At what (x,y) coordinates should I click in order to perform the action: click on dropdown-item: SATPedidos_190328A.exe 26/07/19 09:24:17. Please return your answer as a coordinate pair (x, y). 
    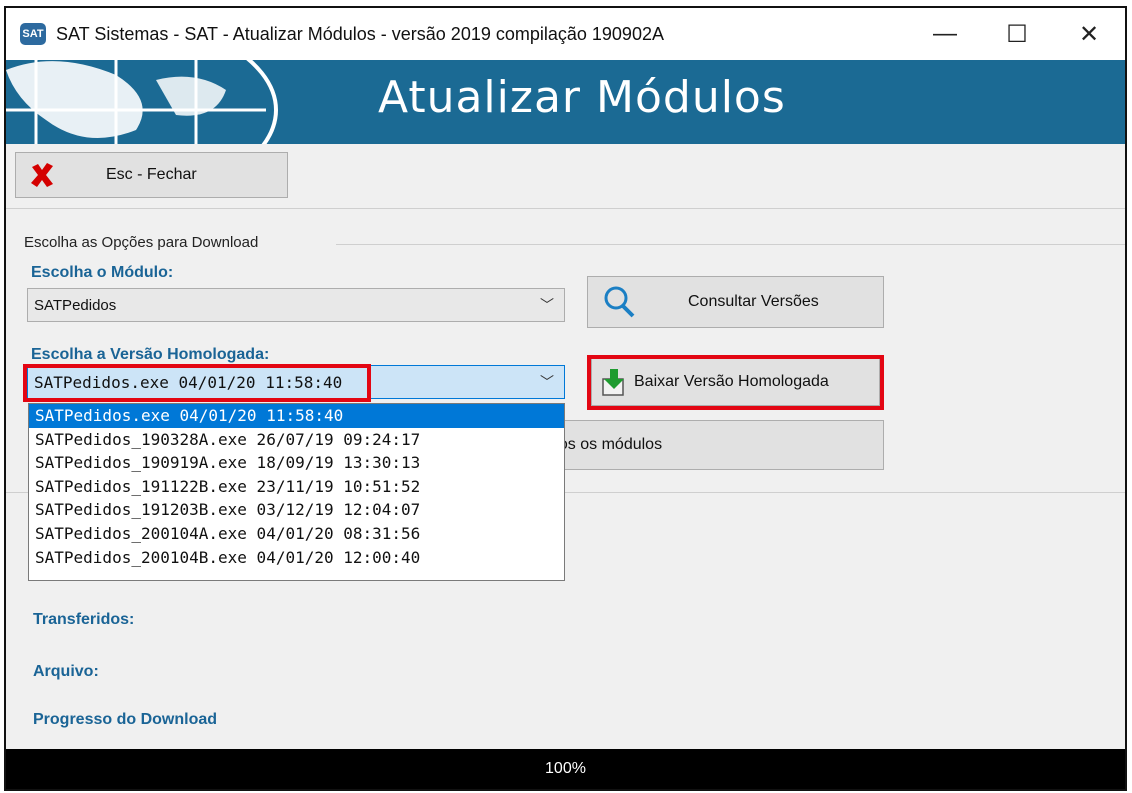
    Looking at the image, I should click on (296, 440).